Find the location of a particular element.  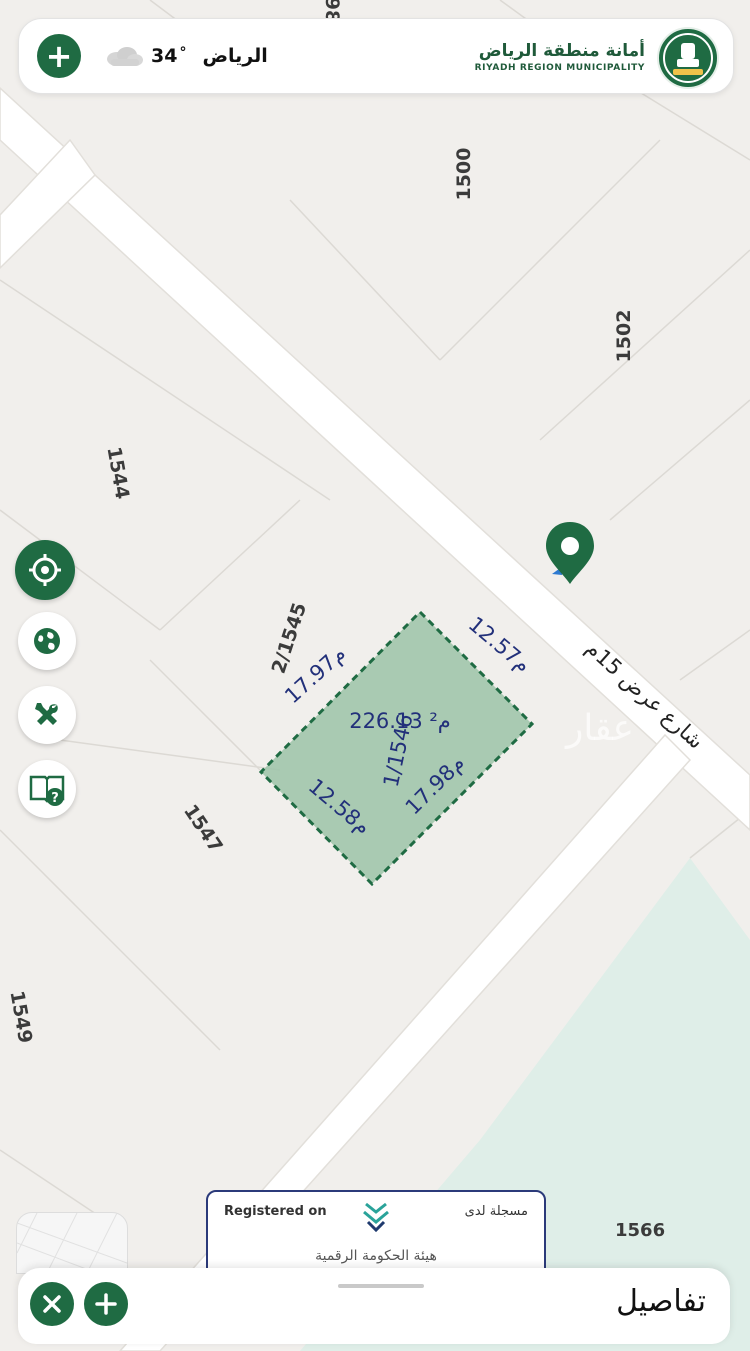

weather-widget: 34 ° الرياض is located at coordinates (186, 56).